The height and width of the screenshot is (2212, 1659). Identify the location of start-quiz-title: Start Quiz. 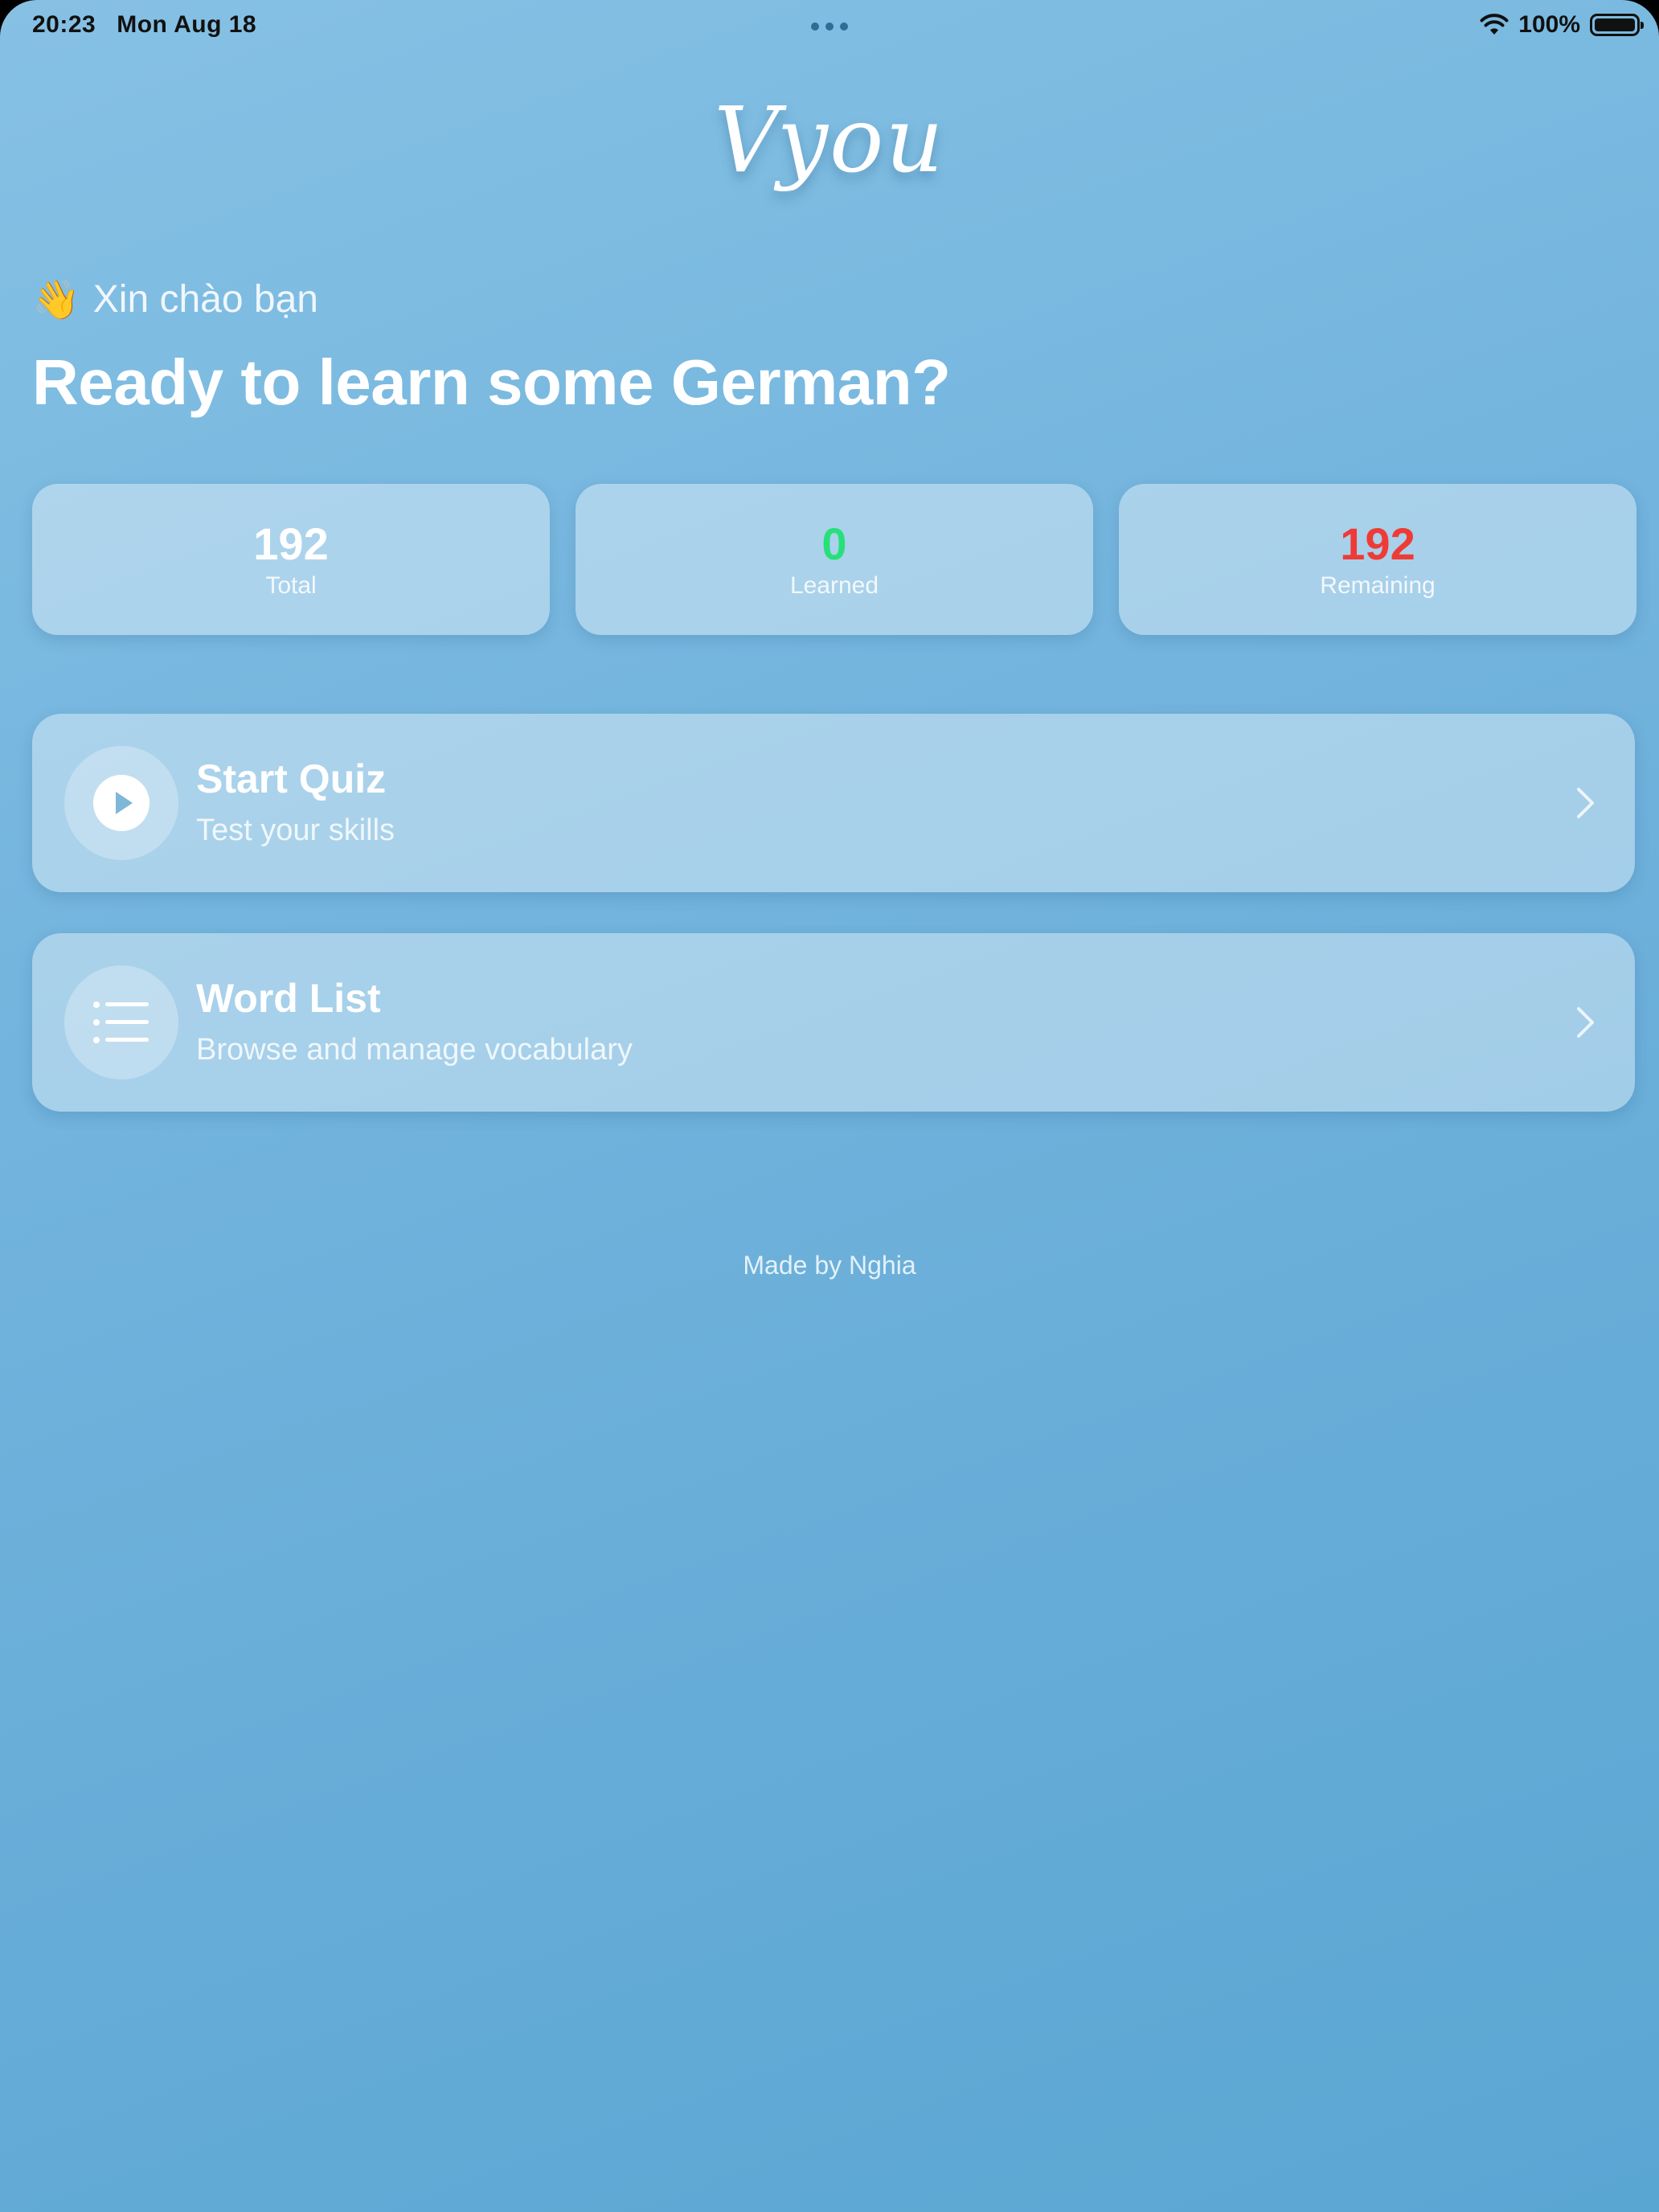
(291, 778).